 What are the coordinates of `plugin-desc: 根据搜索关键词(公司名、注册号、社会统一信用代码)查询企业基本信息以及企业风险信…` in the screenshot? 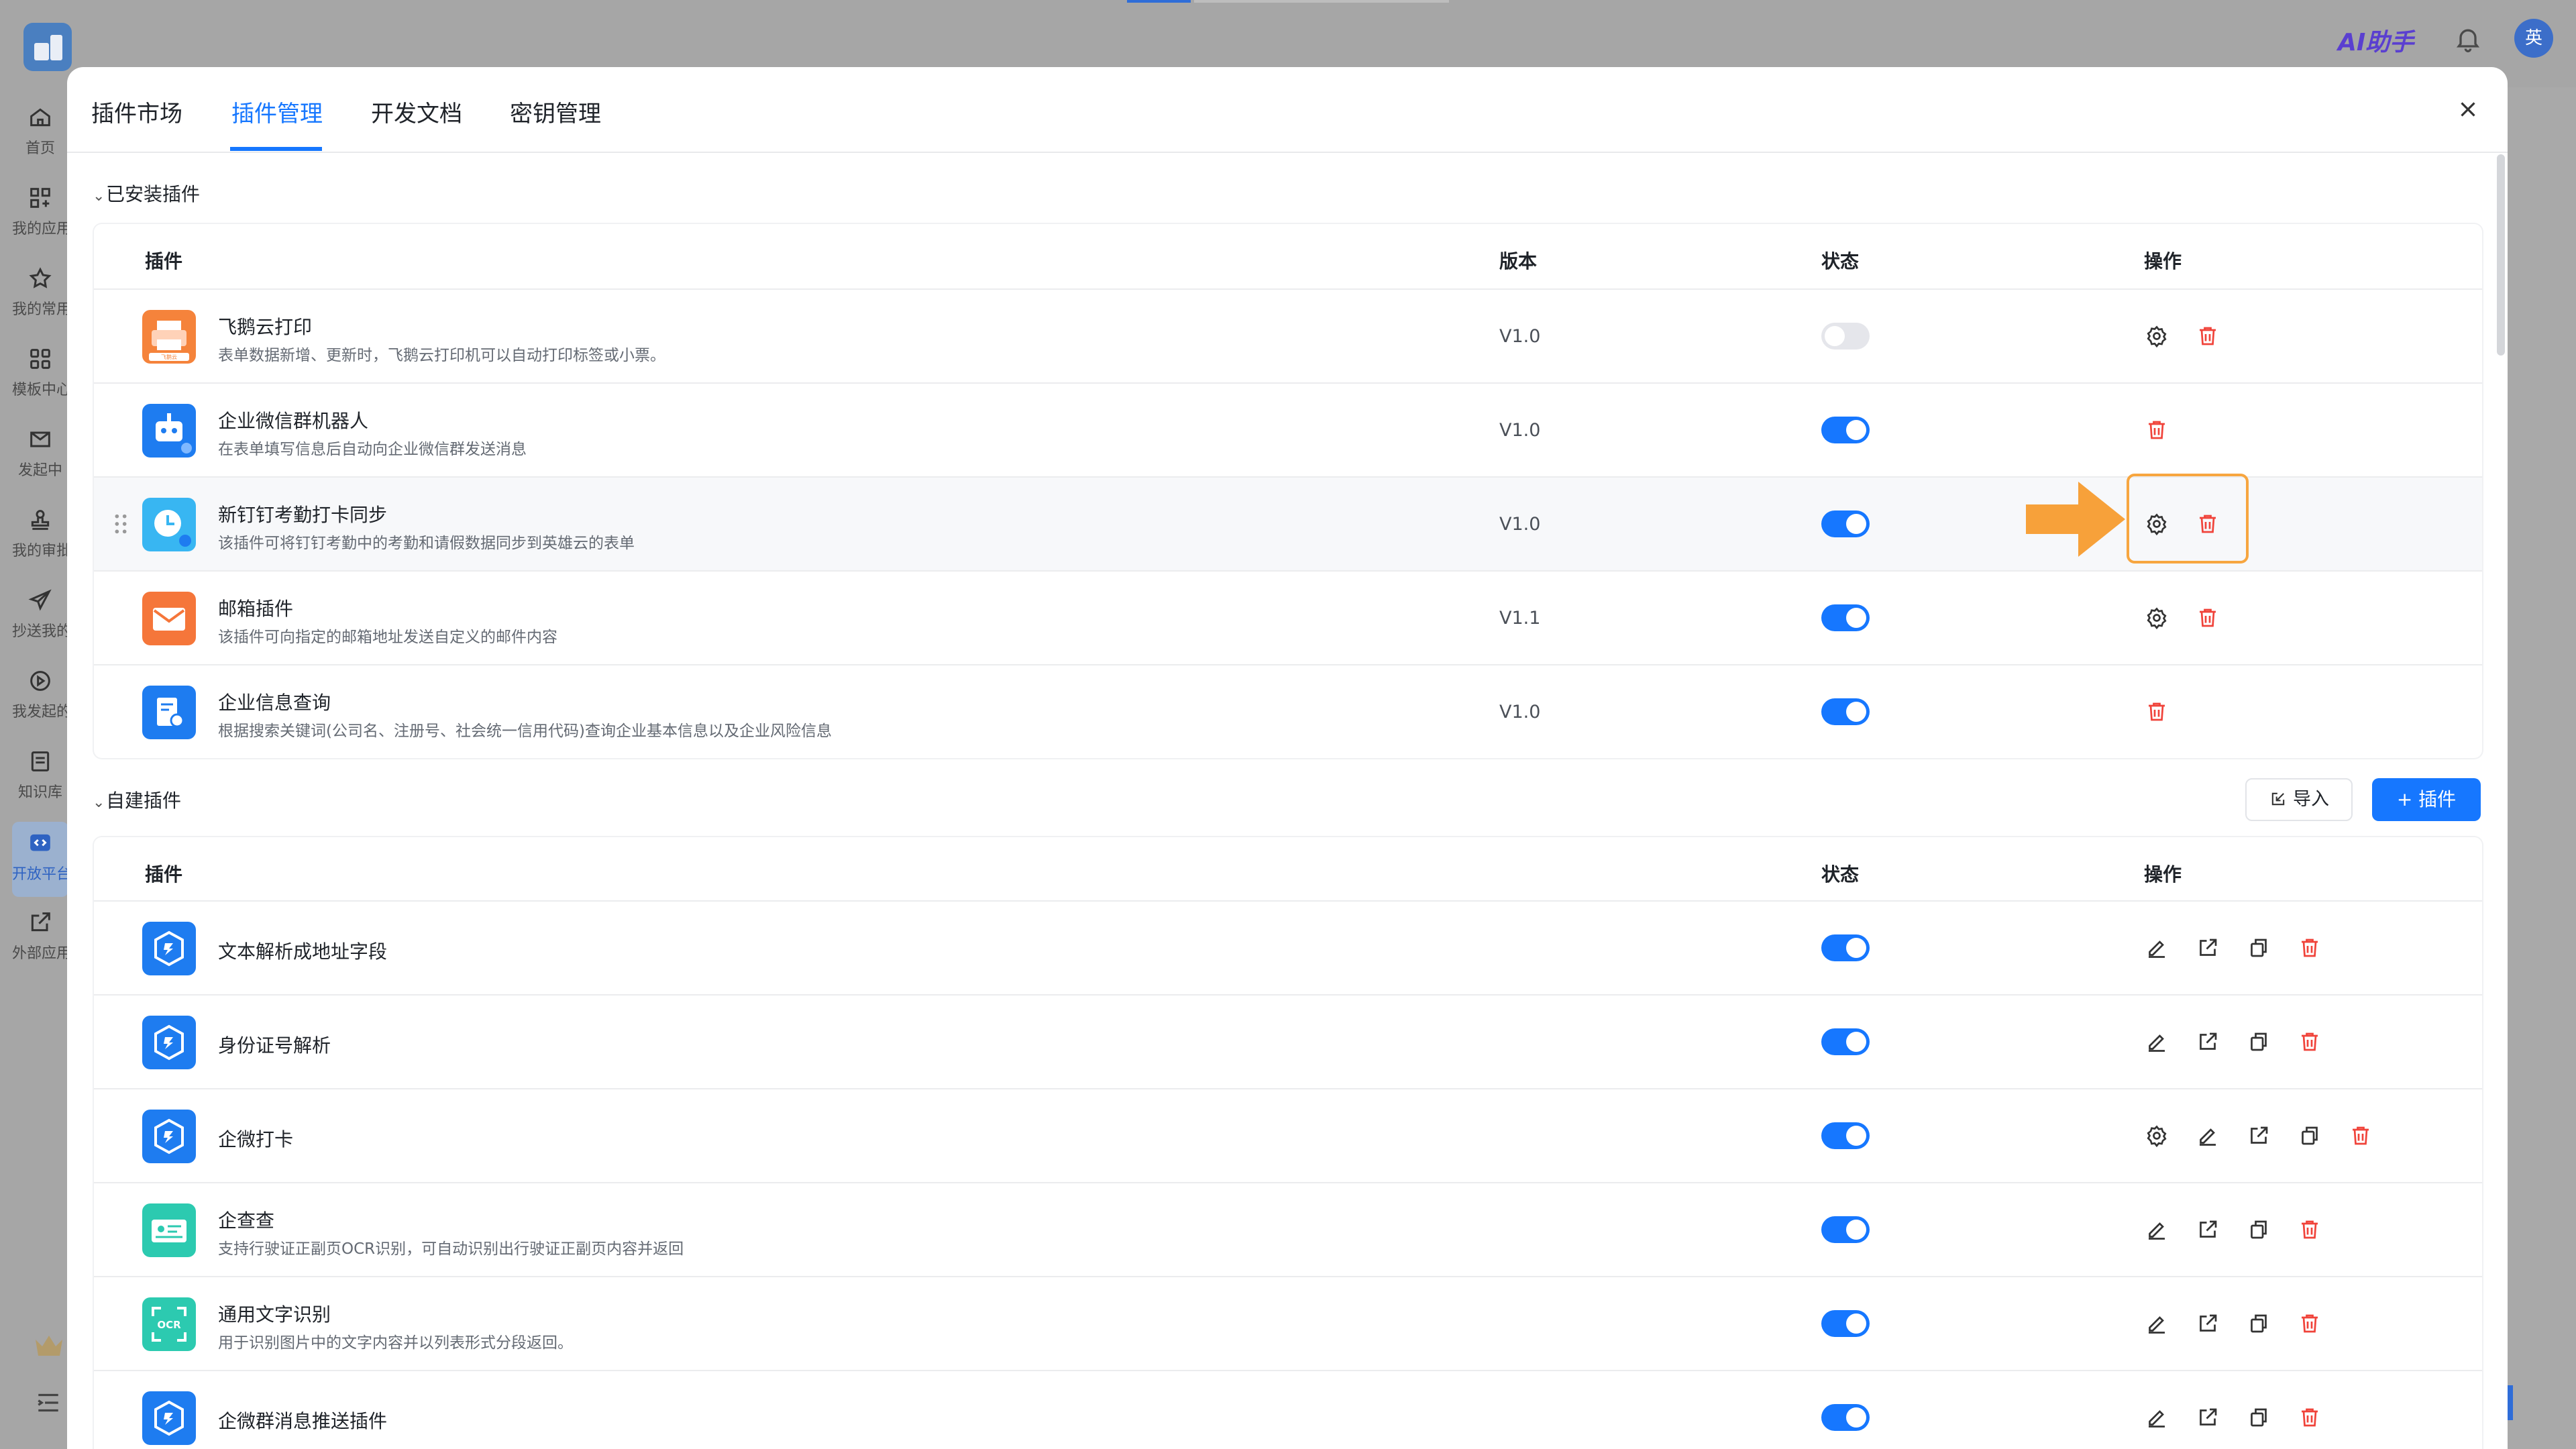 It's located at (525, 731).